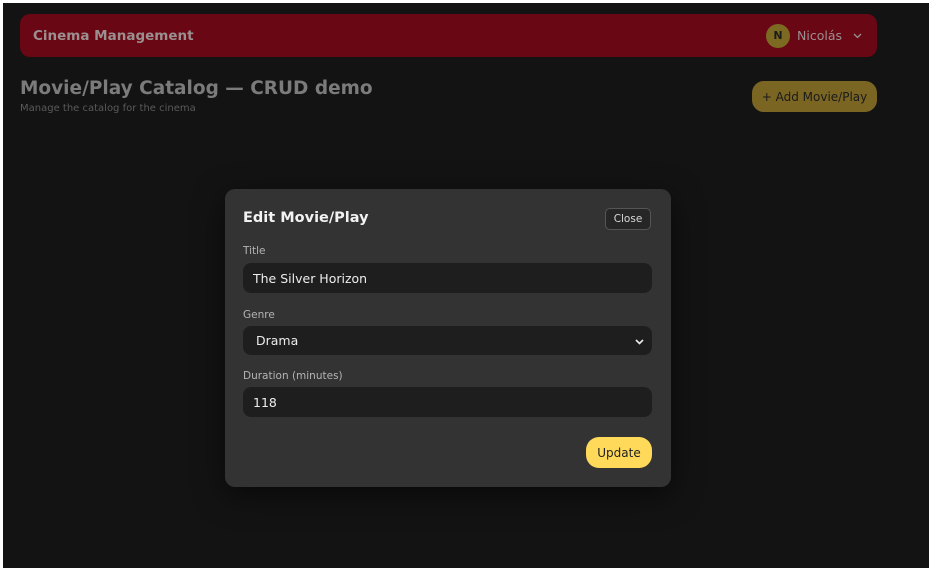  What do you see at coordinates (108, 108) in the screenshot?
I see `page-subtitle: Manage the catalog for the cinema` at bounding box center [108, 108].